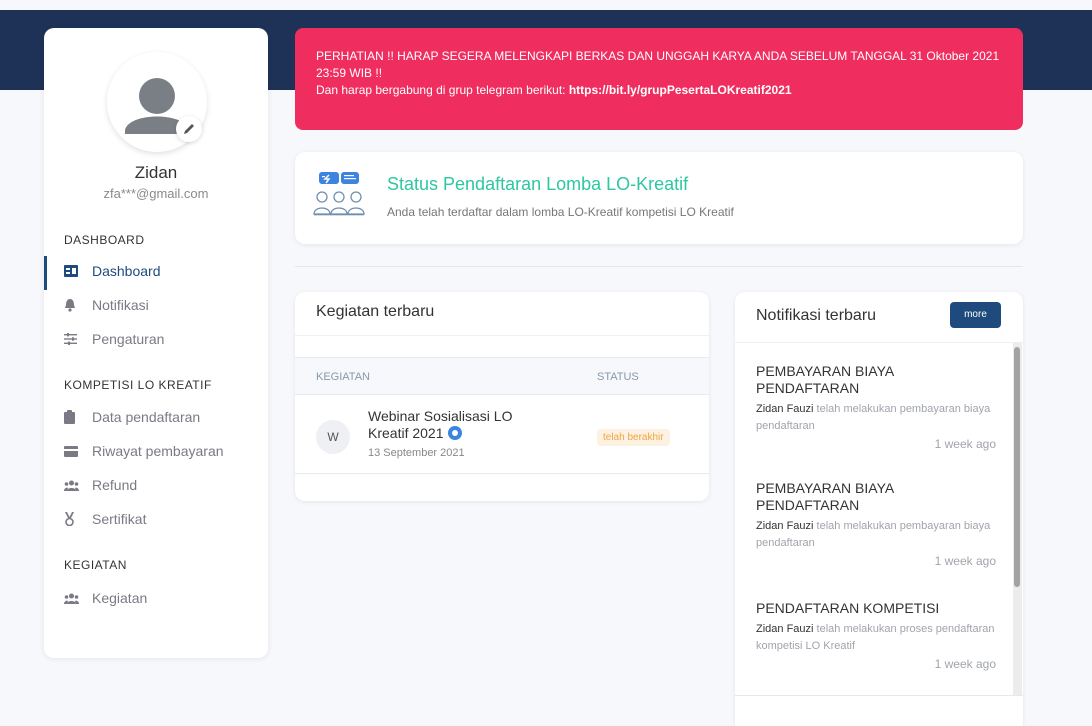  I want to click on sidebar-item-notifikasi: Notifikasi, so click(159, 305).